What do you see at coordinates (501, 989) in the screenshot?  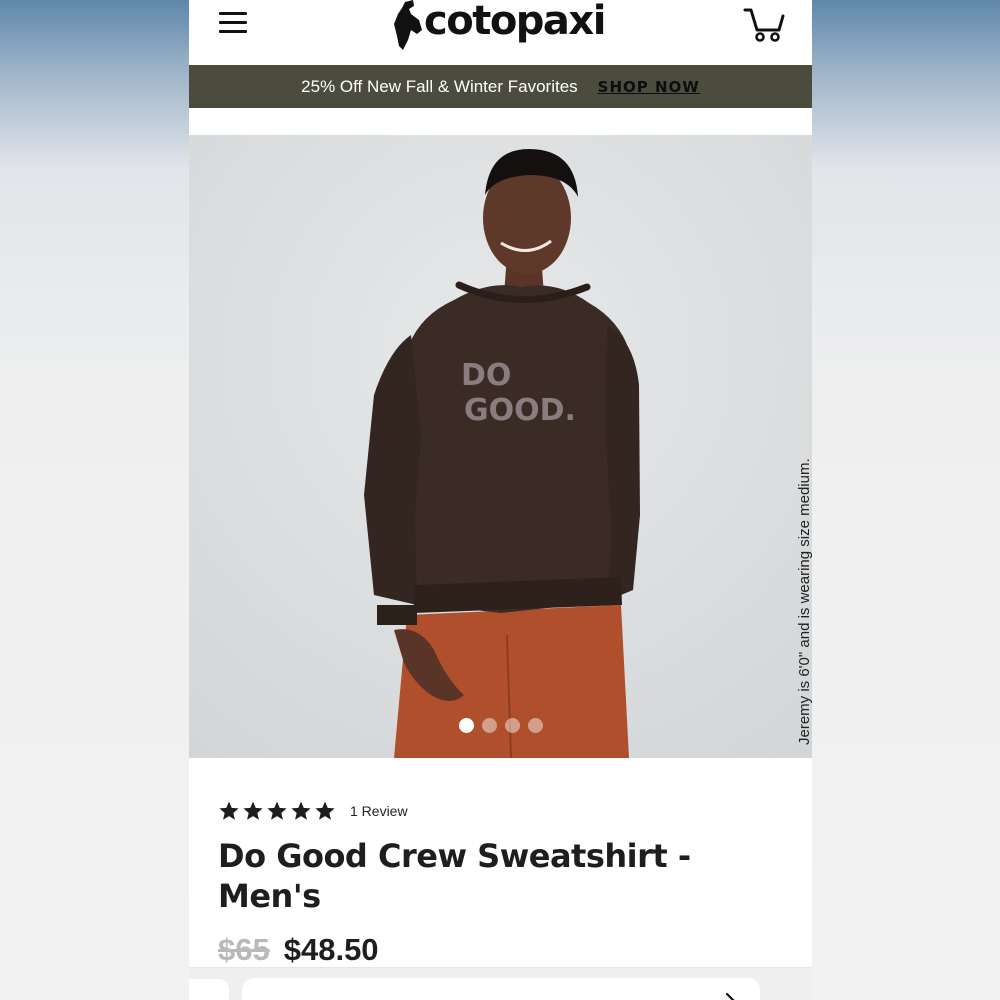 I see `bottom-action-button` at bounding box center [501, 989].